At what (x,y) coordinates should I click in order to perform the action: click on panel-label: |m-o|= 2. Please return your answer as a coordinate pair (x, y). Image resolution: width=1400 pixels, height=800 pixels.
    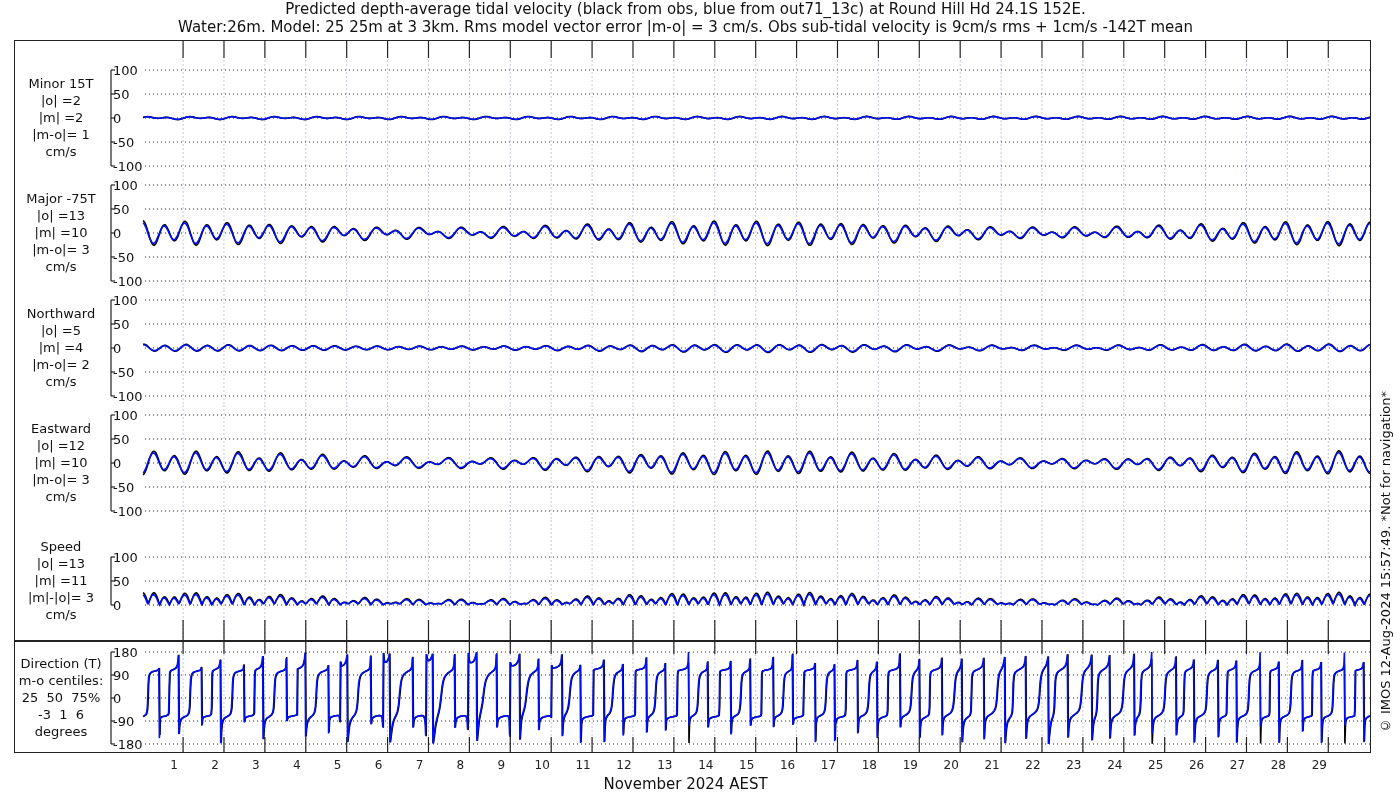
    Looking at the image, I should click on (61, 364).